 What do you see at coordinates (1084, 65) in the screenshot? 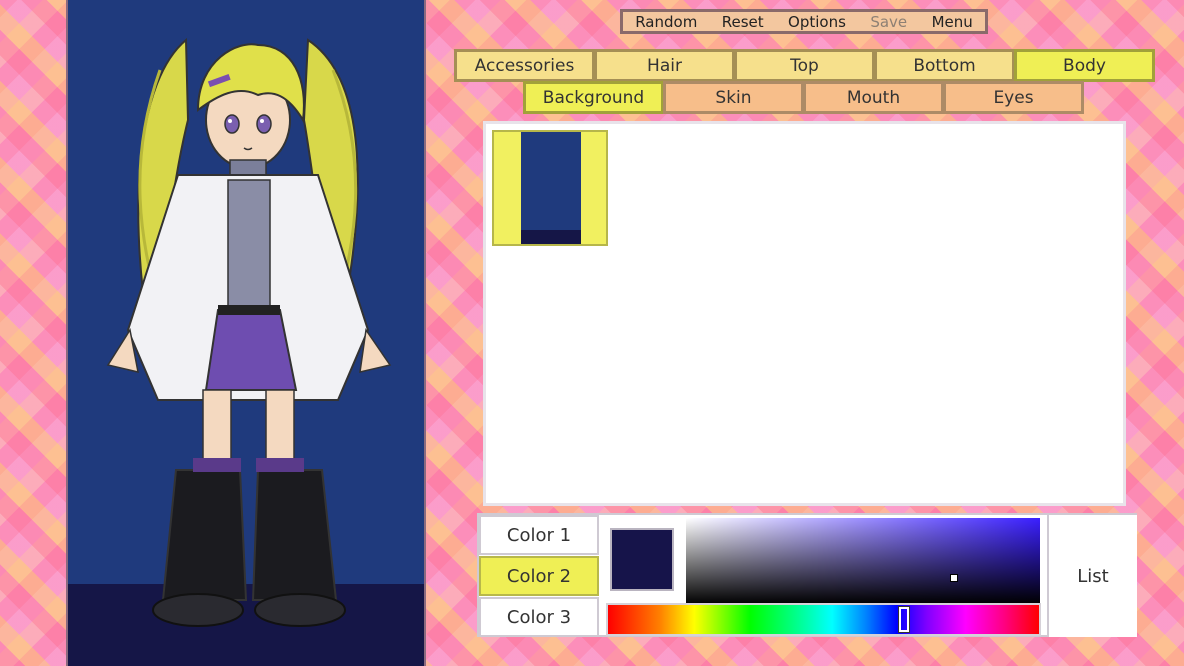
I see `tab-body: Body` at bounding box center [1084, 65].